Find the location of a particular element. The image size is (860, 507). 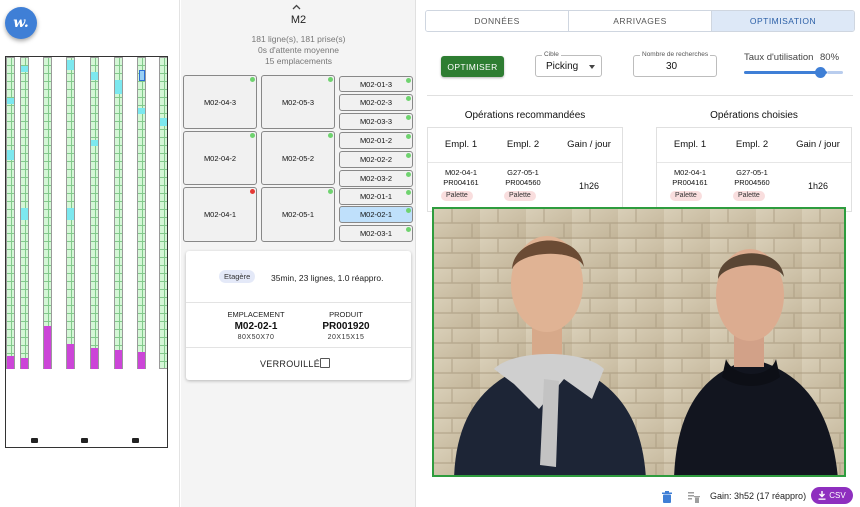

chevron-up-icon is located at coordinates (296, 7).